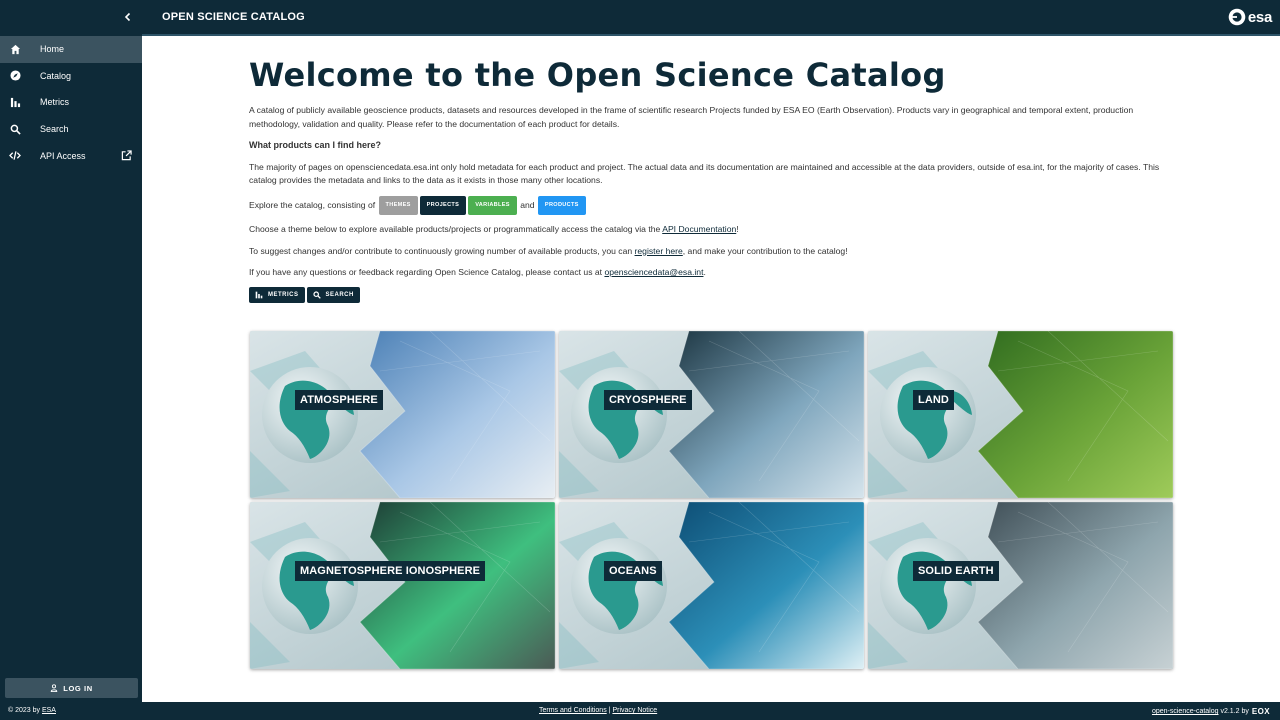 The height and width of the screenshot is (720, 1280). I want to click on collapse-sidebar-button, so click(128, 17).